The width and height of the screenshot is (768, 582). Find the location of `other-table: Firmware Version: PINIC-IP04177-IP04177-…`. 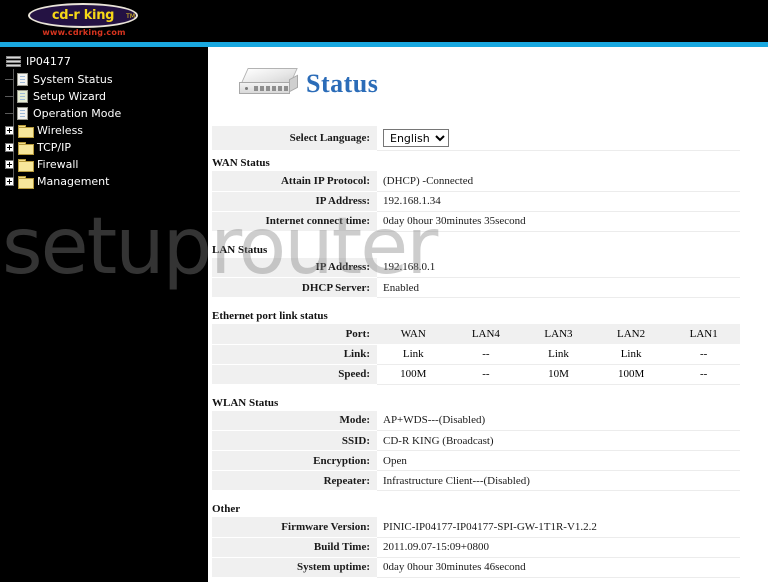

other-table: Firmware Version: PINIC-IP04177-IP04177-… is located at coordinates (476, 547).